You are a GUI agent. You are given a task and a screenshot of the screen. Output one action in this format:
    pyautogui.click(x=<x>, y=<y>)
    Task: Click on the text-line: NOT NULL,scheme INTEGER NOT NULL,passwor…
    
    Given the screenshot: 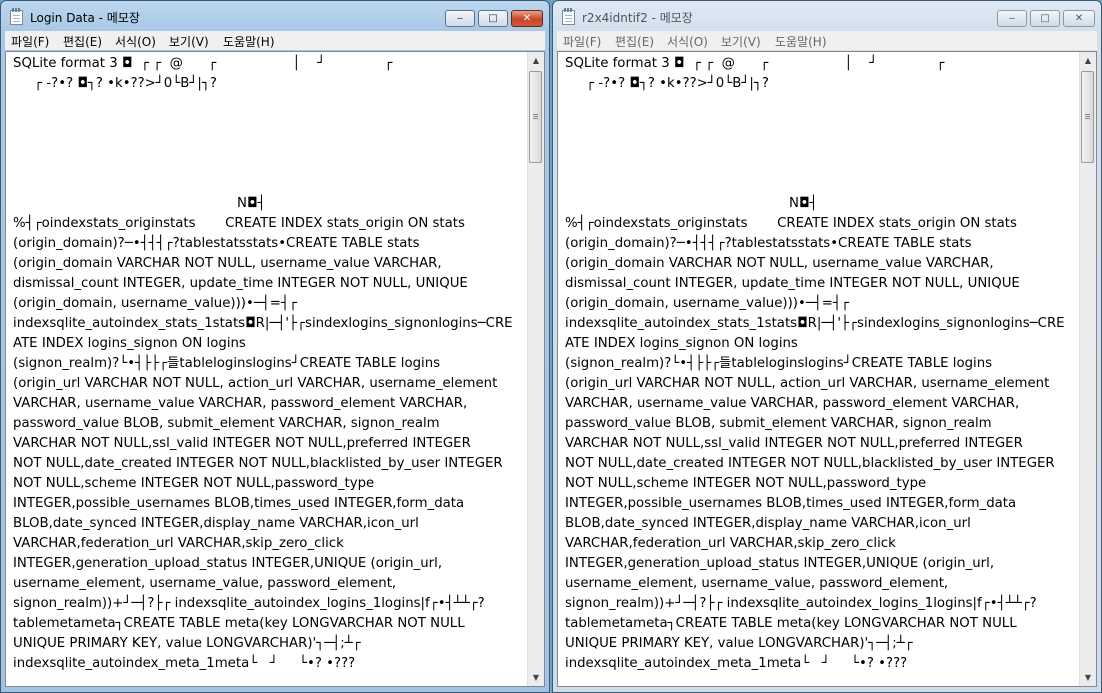 What is the action you would take?
    pyautogui.click(x=746, y=483)
    